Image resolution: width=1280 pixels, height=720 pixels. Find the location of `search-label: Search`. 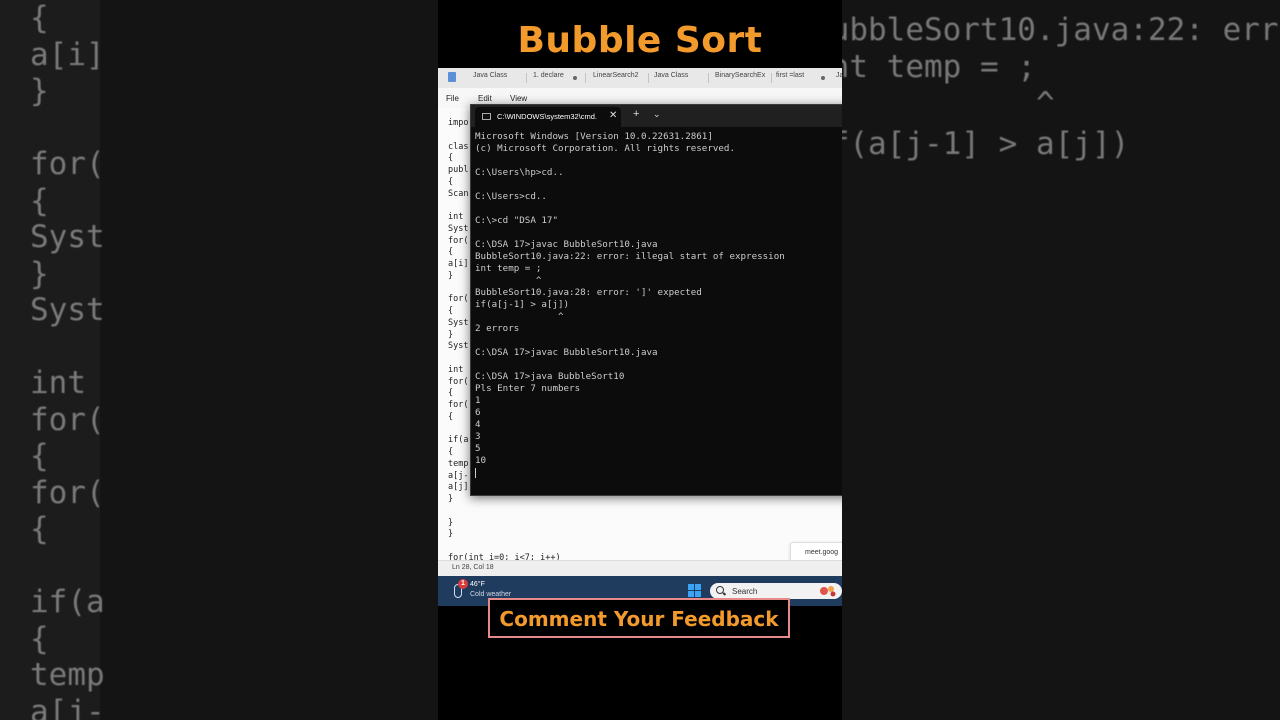

search-label: Search is located at coordinates (745, 591).